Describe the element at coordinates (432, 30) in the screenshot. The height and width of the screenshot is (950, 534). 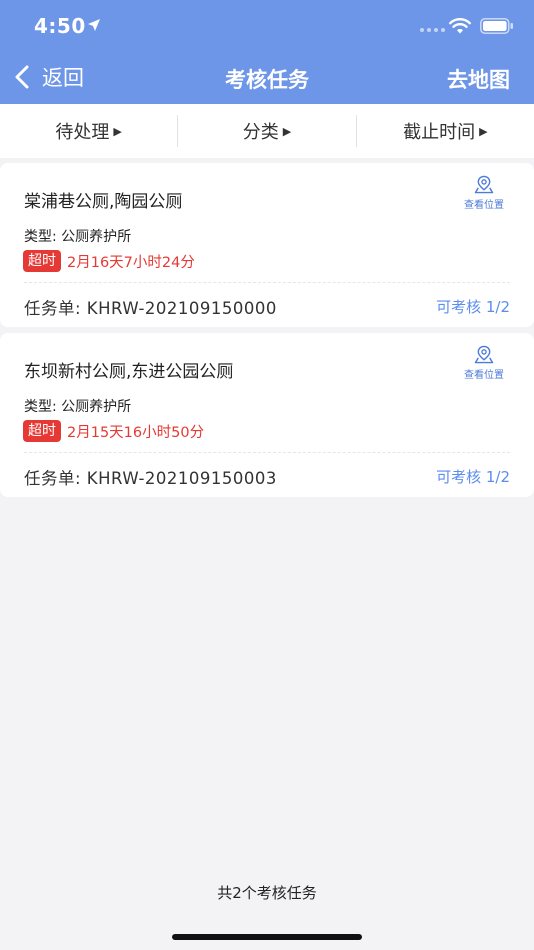
I see `signal-icon` at that location.